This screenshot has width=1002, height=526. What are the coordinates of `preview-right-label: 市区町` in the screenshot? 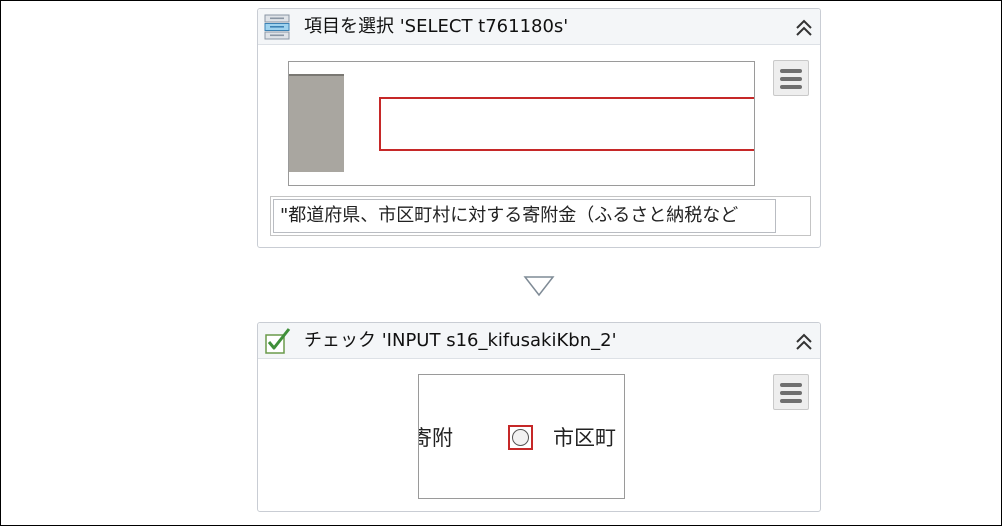 It's located at (584, 438).